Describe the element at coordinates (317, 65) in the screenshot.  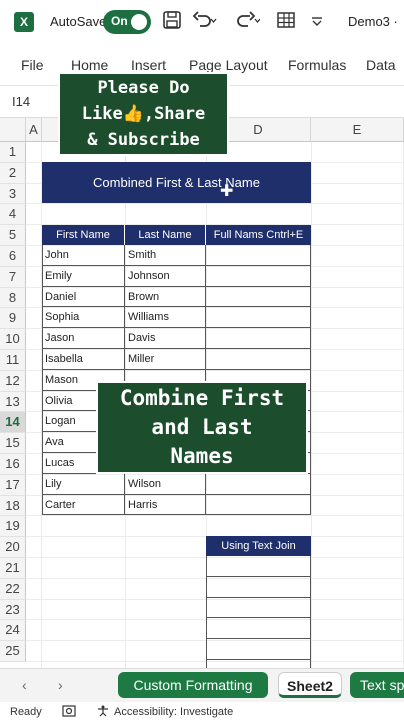
I see `tab-formulas: Formulas` at that location.